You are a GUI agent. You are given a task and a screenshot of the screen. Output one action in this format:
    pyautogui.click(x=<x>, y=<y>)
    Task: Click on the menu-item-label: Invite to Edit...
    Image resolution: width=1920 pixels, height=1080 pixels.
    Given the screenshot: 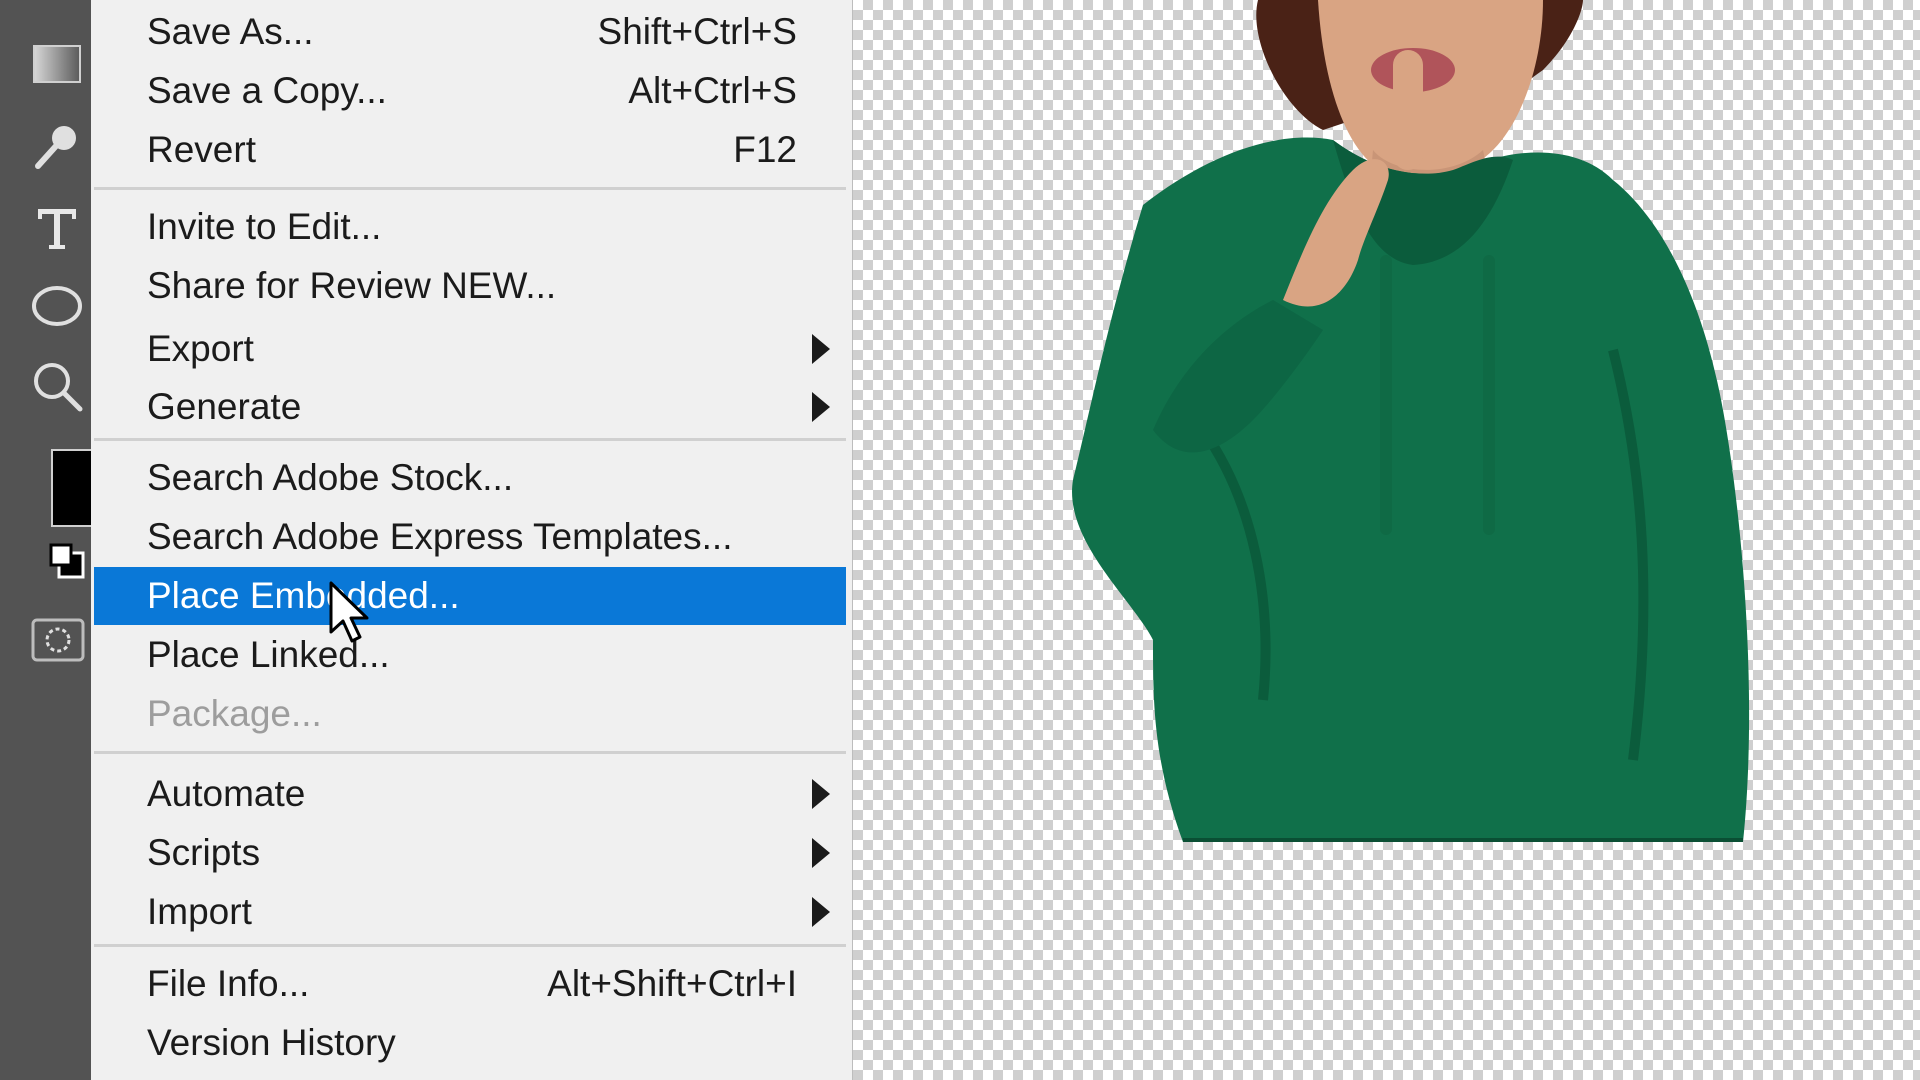 What is the action you would take?
    pyautogui.click(x=264, y=226)
    